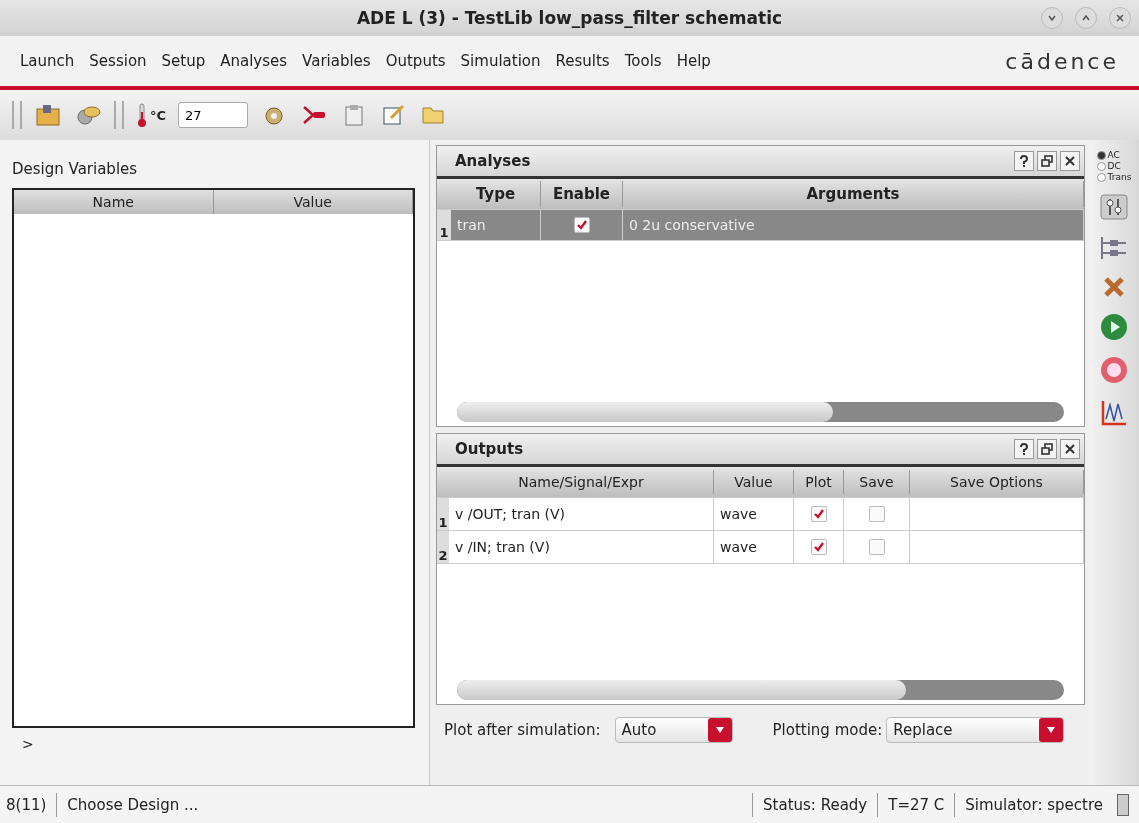  Describe the element at coordinates (1123, 804) in the screenshot. I see `resize-grip` at that location.